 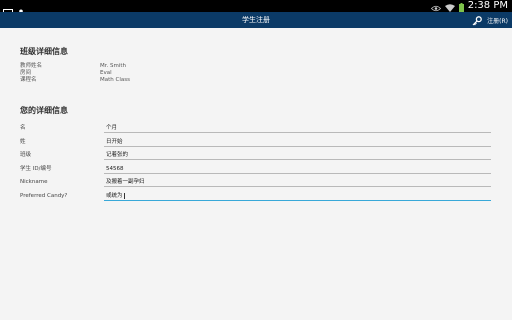 I want to click on register-button: 注册(R), so click(x=490, y=20).